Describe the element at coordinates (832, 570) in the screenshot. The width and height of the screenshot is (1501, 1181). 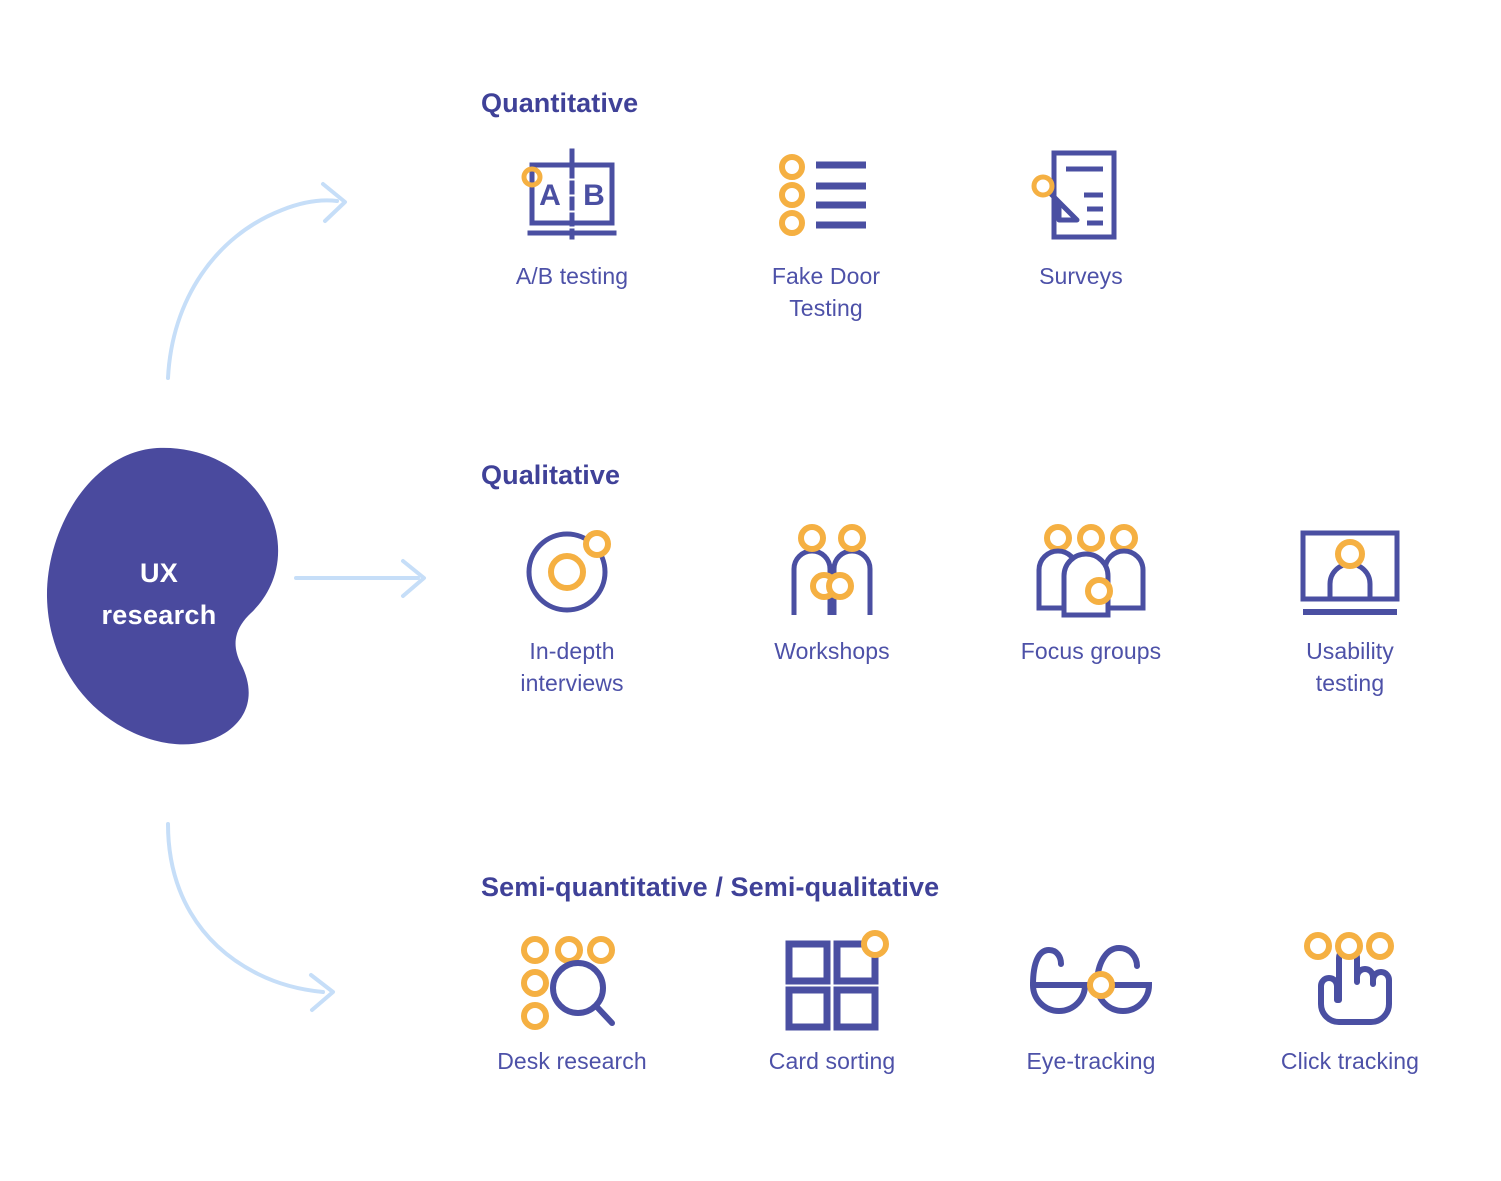
I see `two-people-handshake-icon` at that location.